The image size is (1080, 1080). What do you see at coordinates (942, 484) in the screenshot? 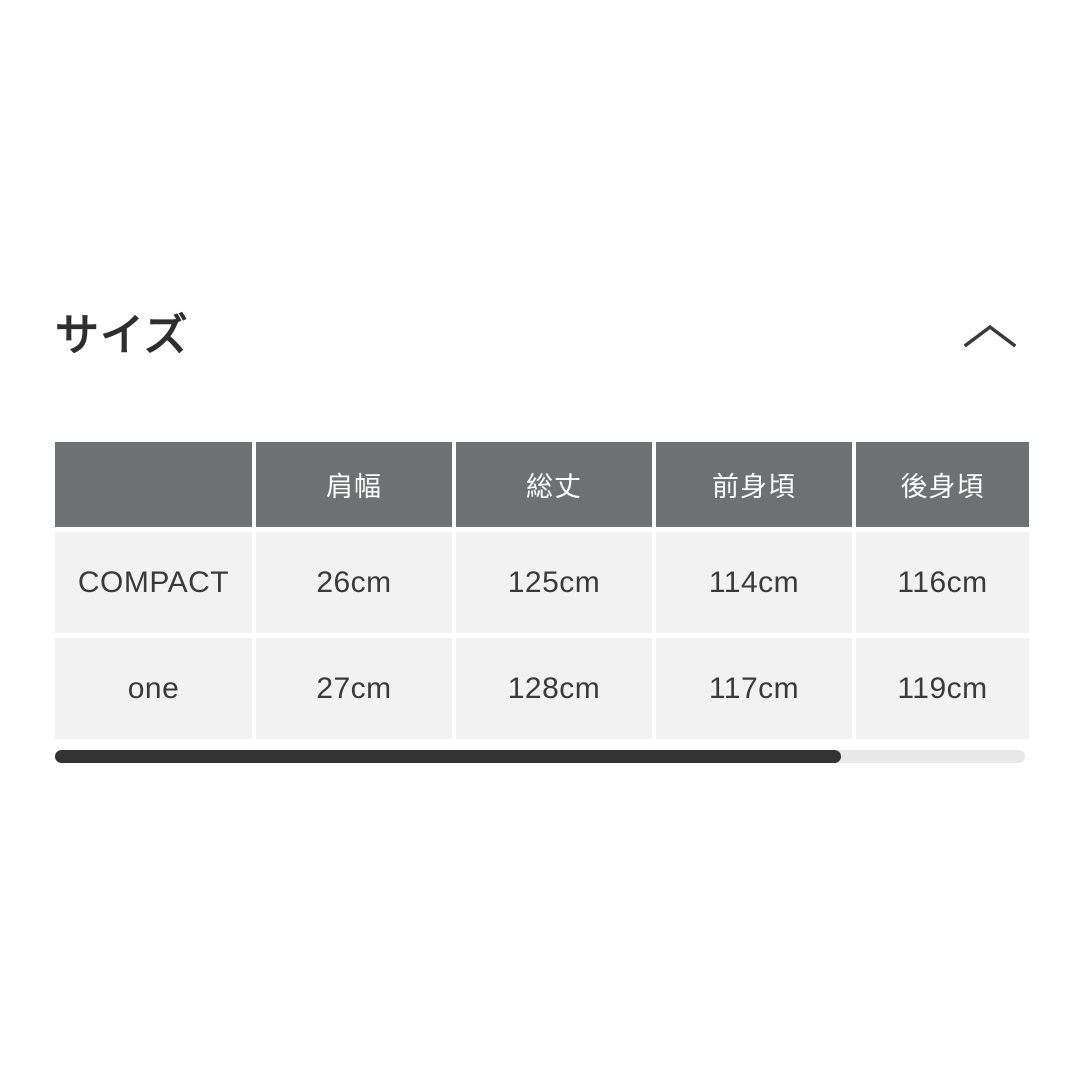
I see `column-header-back-body: 後身頃` at bounding box center [942, 484].